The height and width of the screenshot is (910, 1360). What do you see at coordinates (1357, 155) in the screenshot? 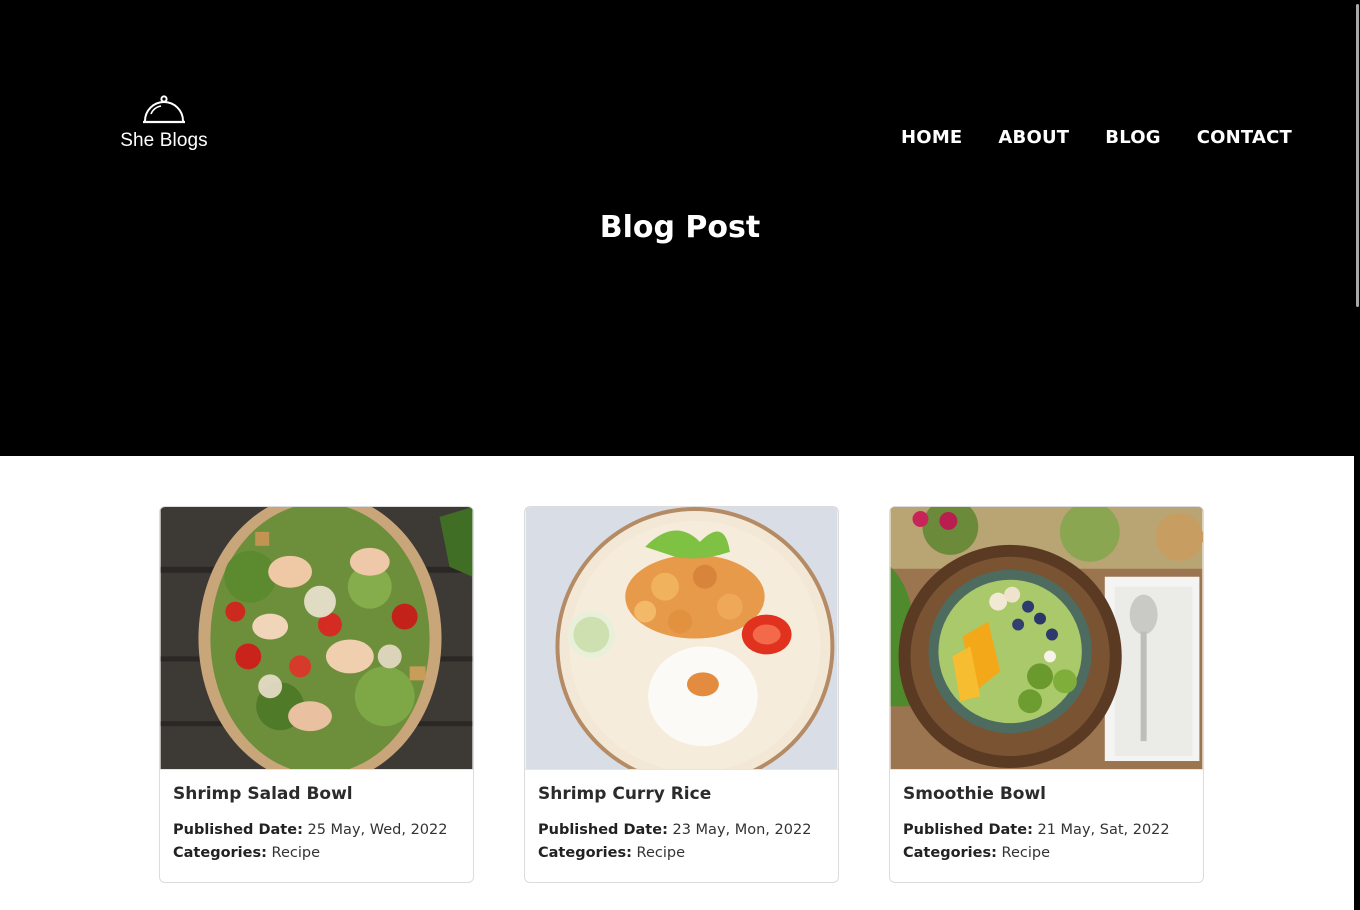
I see `scrollbar-thumb` at bounding box center [1357, 155].